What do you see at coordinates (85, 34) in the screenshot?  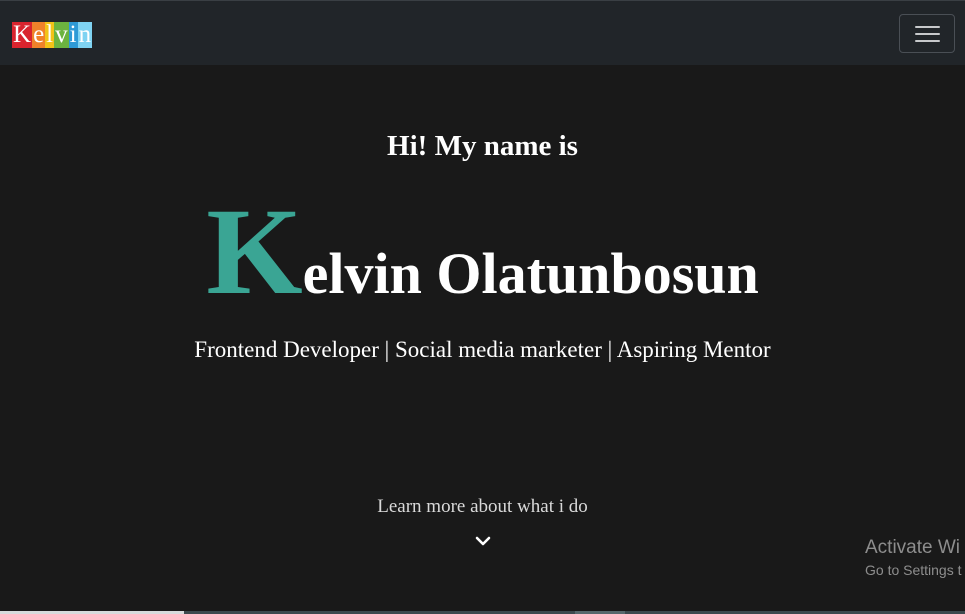 I see `logo-letter: n` at bounding box center [85, 34].